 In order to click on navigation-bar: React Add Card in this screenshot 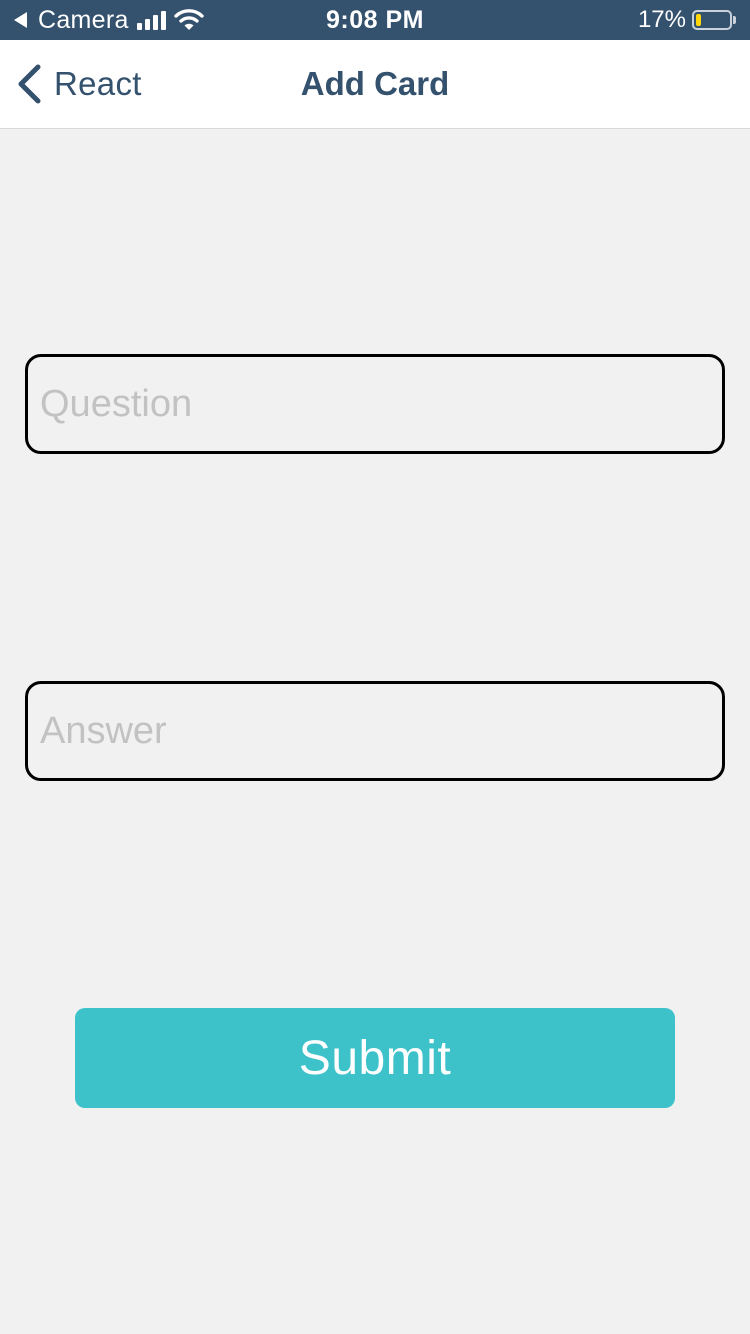, I will do `click(375, 84)`.